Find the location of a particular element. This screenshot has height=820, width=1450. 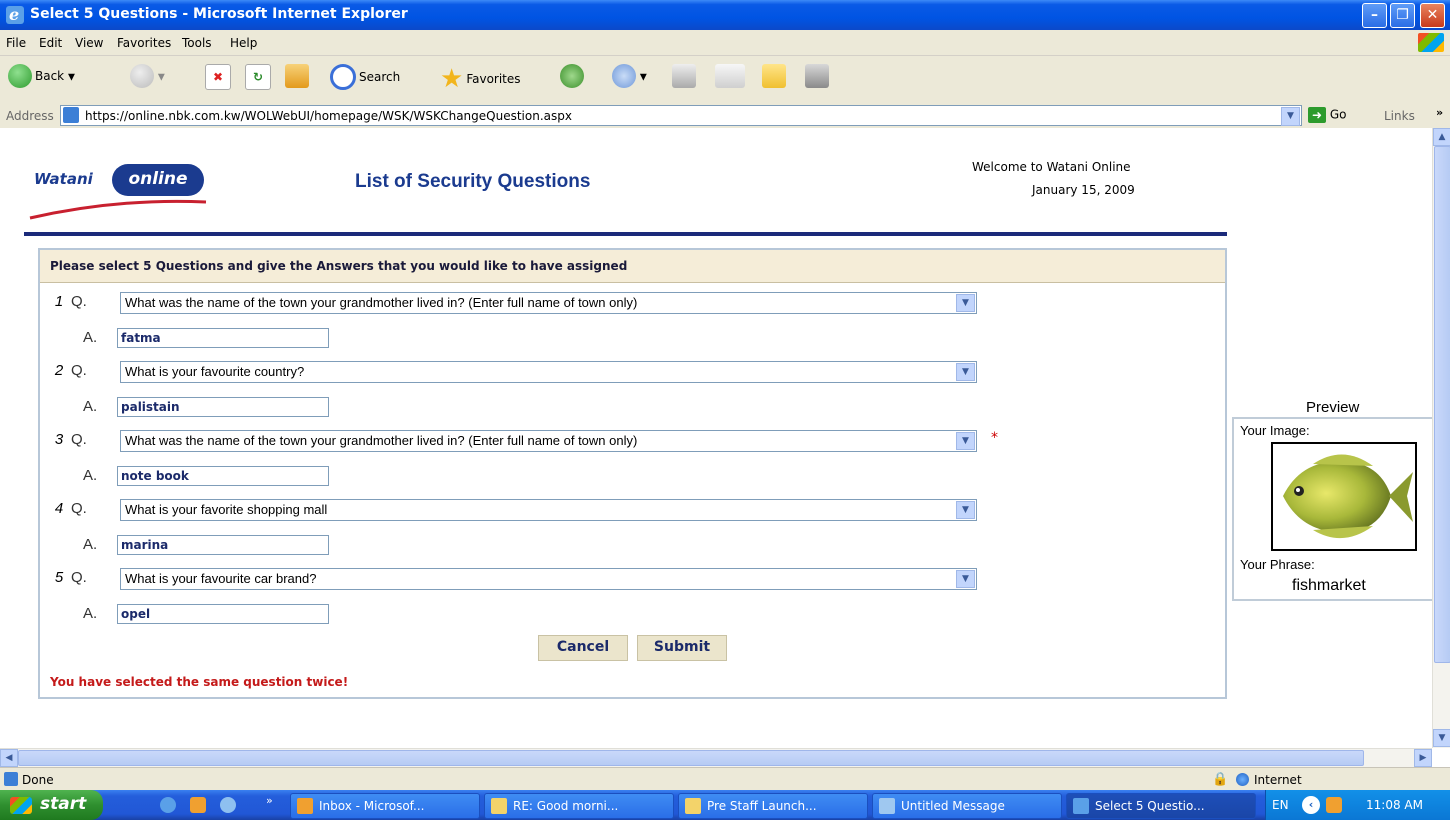

address-dropdown-icon: ▼ is located at coordinates (1290, 116).